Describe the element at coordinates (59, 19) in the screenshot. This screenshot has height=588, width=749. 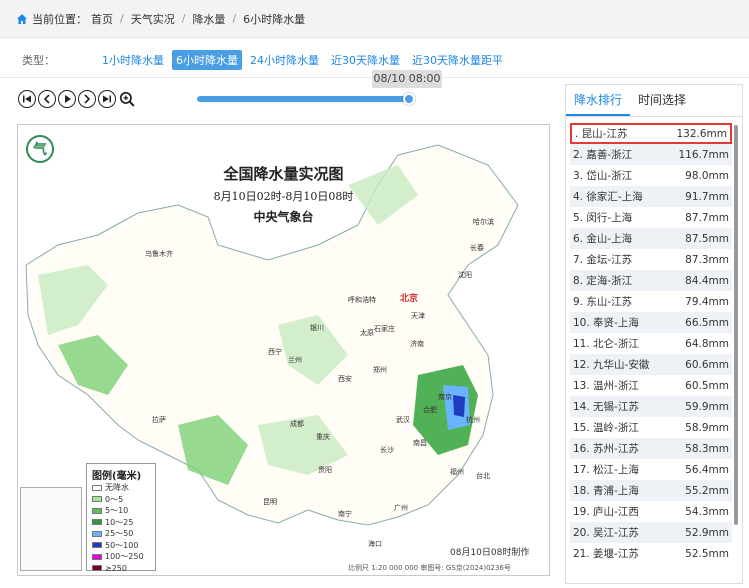
I see `breadcrumb-prefix: 当前位置：` at that location.